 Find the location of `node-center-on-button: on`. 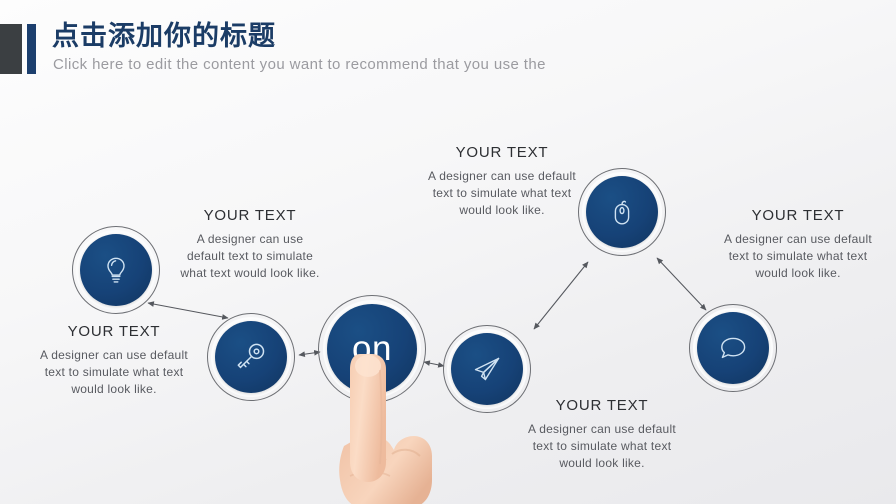

node-center-on-button: on is located at coordinates (372, 349).